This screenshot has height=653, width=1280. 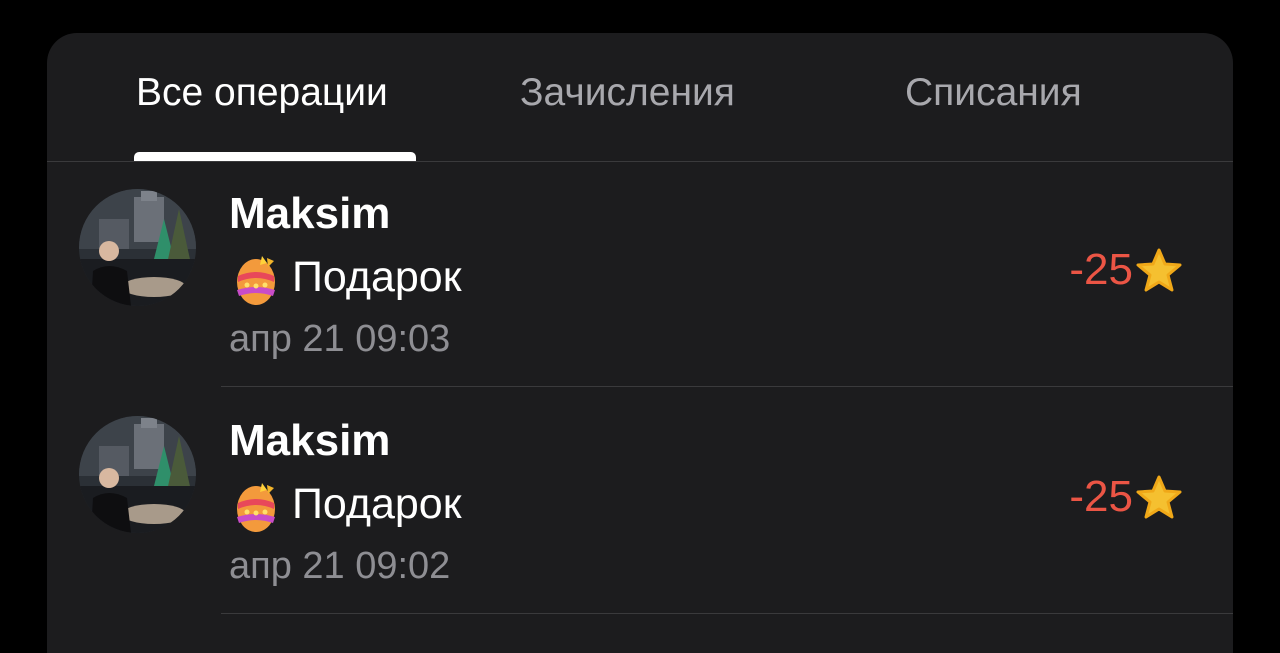 What do you see at coordinates (340, 339) in the screenshot?
I see `transaction-date: апр 21 09:03` at bounding box center [340, 339].